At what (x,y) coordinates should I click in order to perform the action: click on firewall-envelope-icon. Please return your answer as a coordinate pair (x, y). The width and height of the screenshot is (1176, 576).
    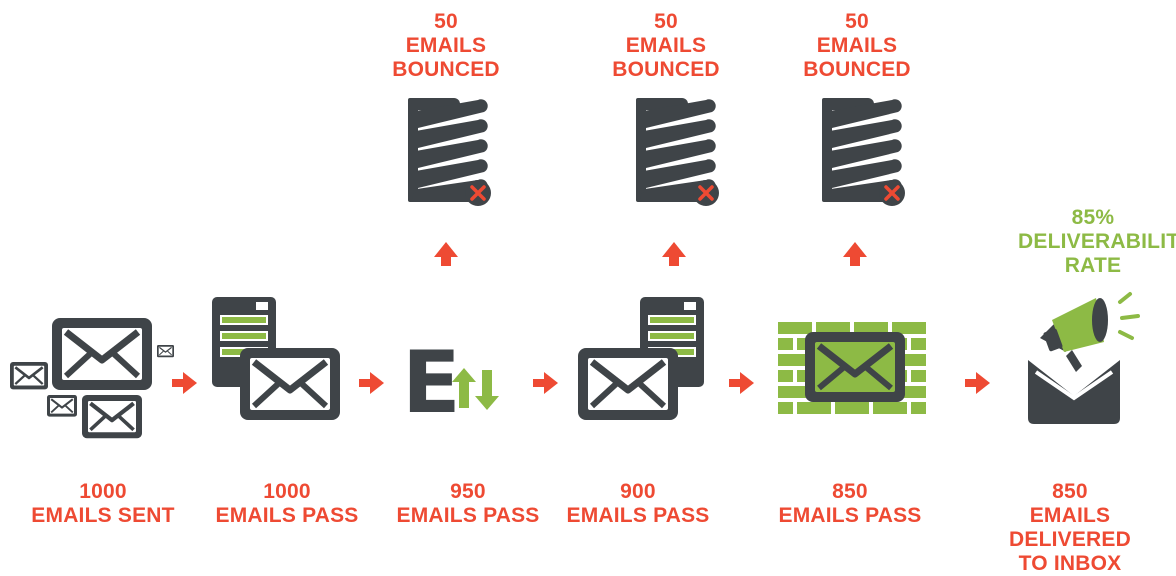
    Looking at the image, I should click on (852, 368).